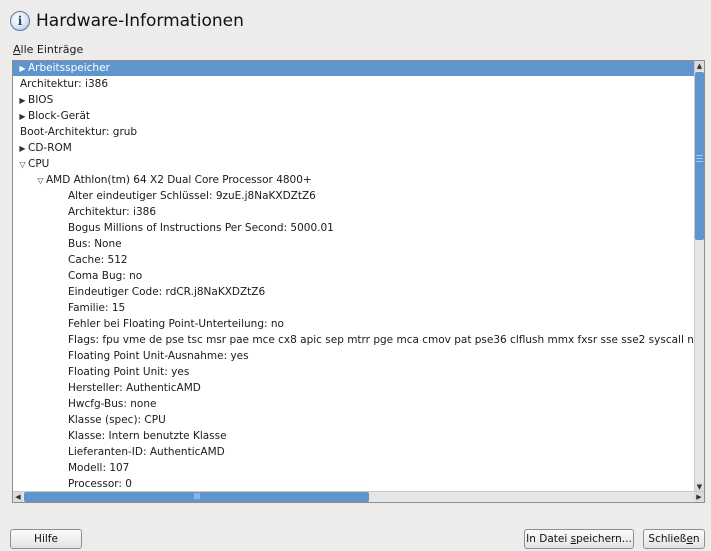 The width and height of the screenshot is (711, 551). I want to click on tree-row-label: Lieferanten-ID: AuthenticAMD, so click(146, 452).